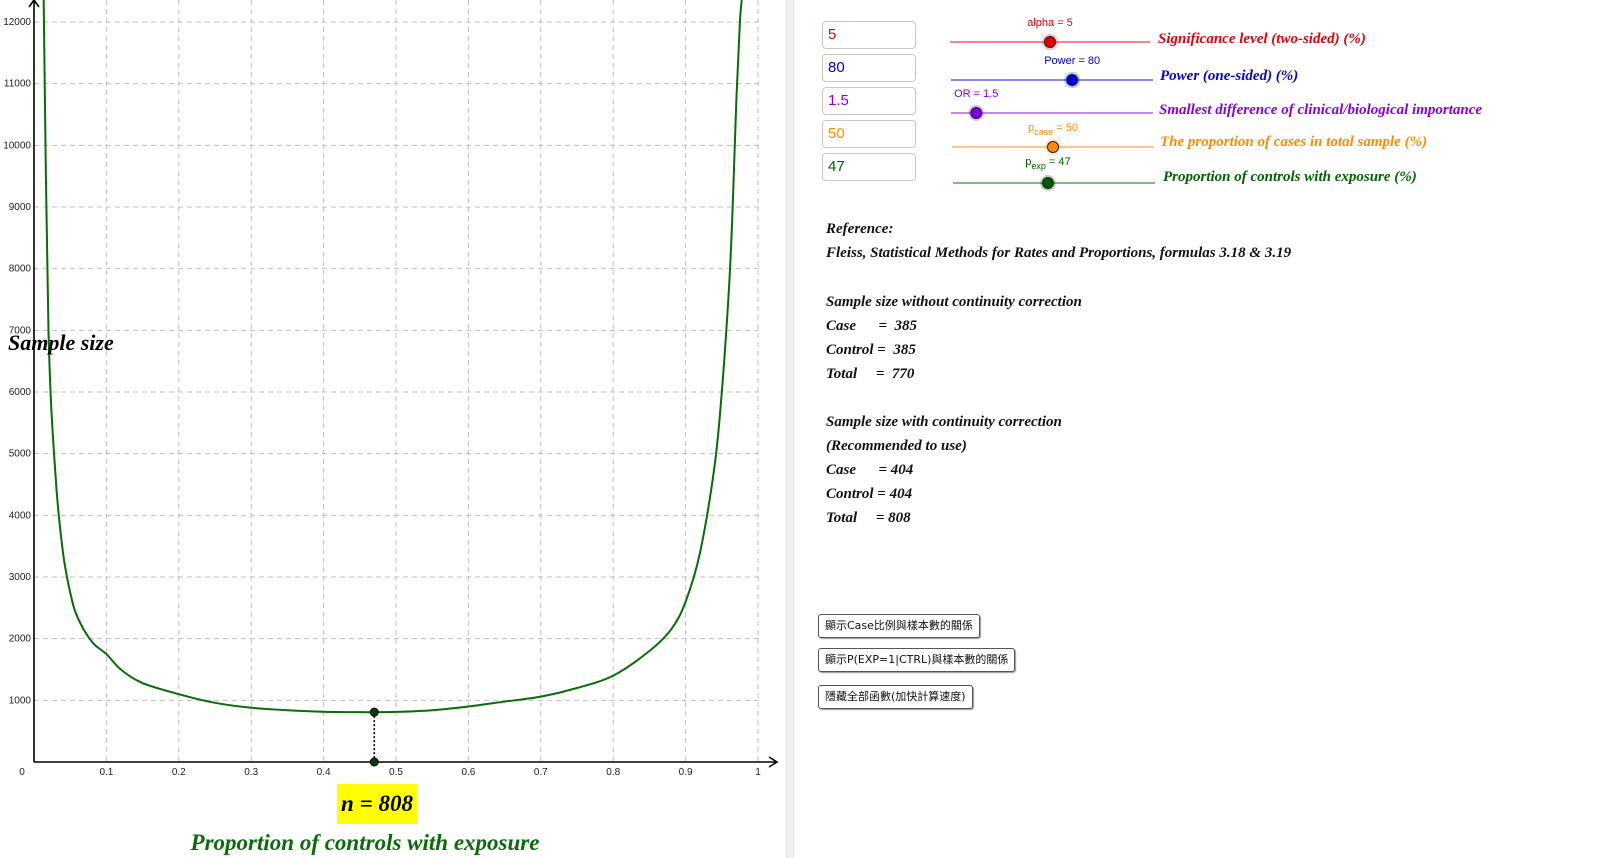 The image size is (1600, 858). Describe the element at coordinates (1229, 76) in the screenshot. I see `power-param-label: Power (one-sided) (%)` at that location.